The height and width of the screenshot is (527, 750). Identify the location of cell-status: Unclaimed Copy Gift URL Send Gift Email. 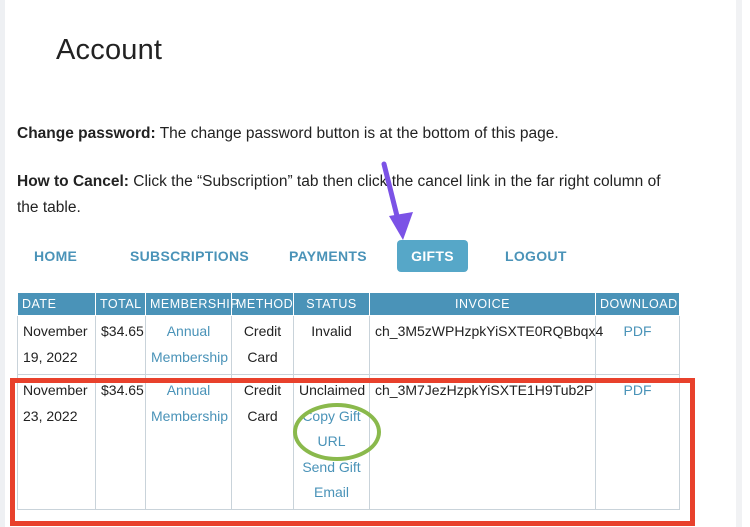
(331, 442).